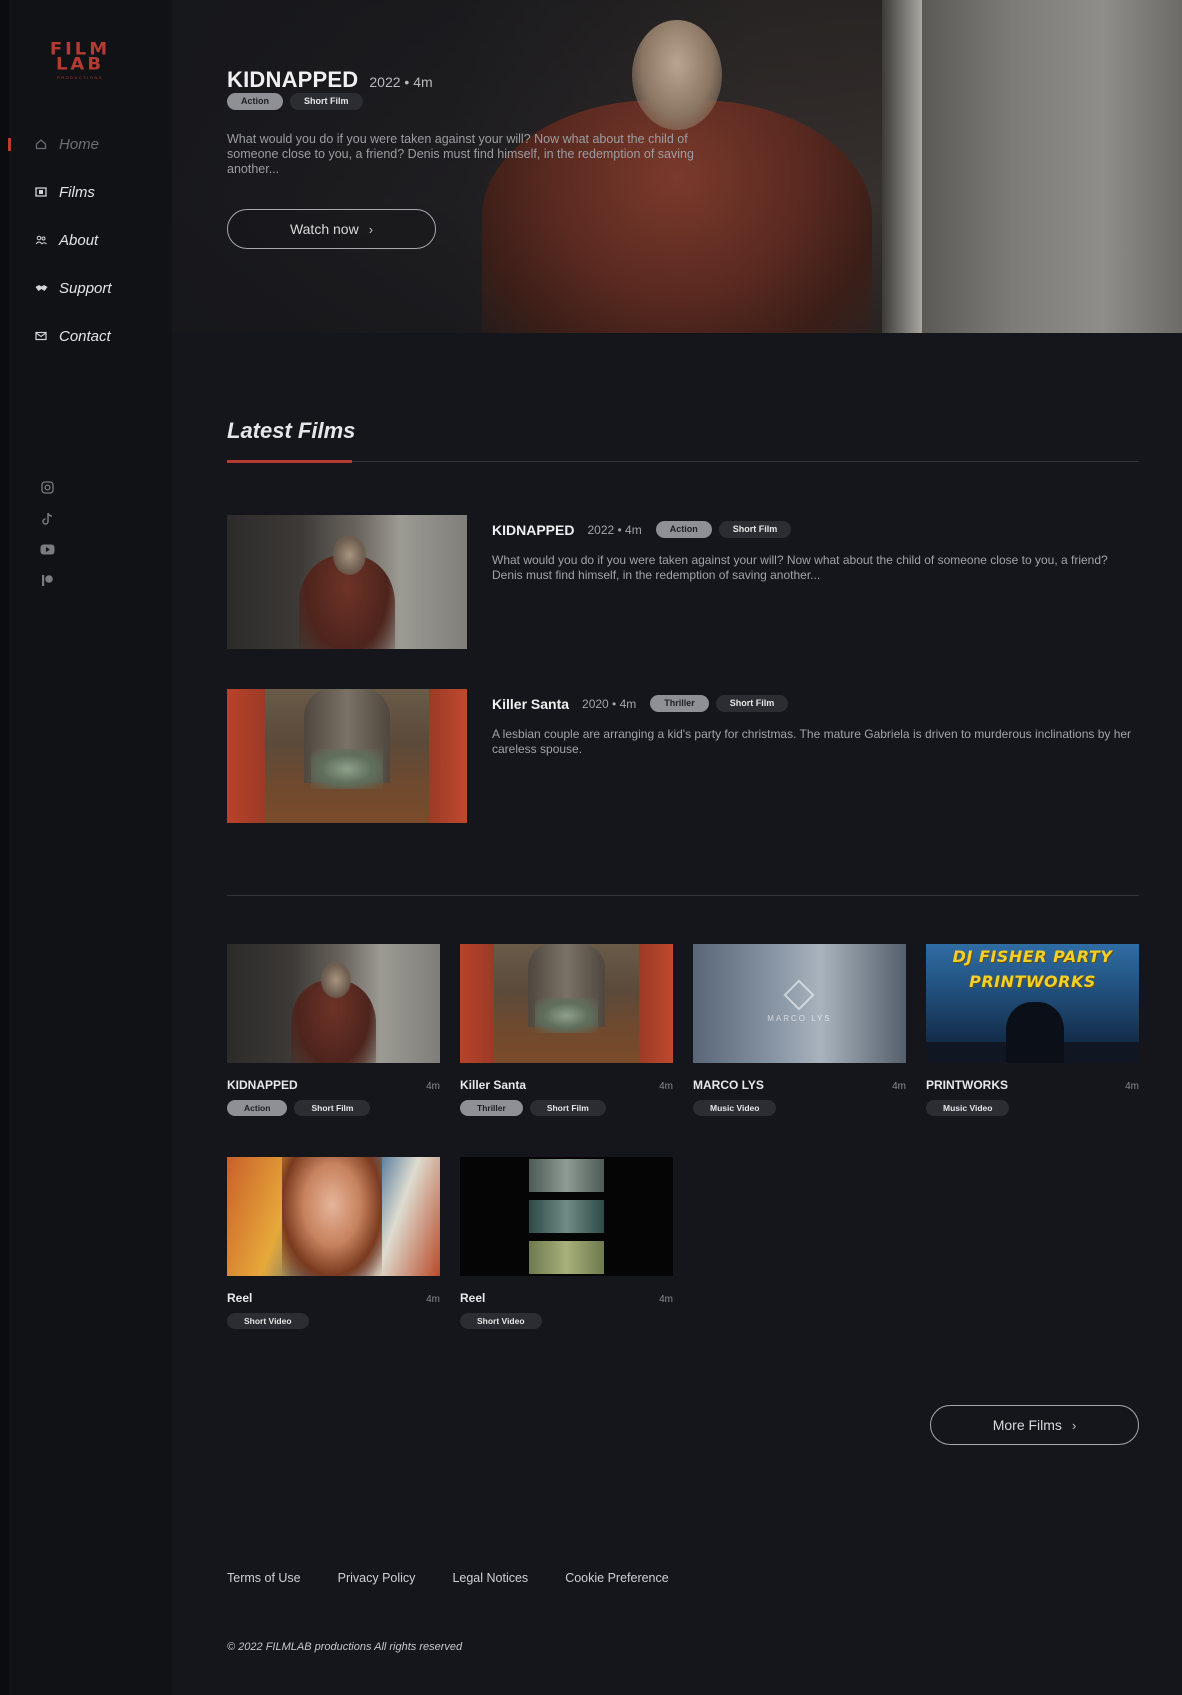  Describe the element at coordinates (530, 704) in the screenshot. I see `film-title: Killer Santa` at that location.